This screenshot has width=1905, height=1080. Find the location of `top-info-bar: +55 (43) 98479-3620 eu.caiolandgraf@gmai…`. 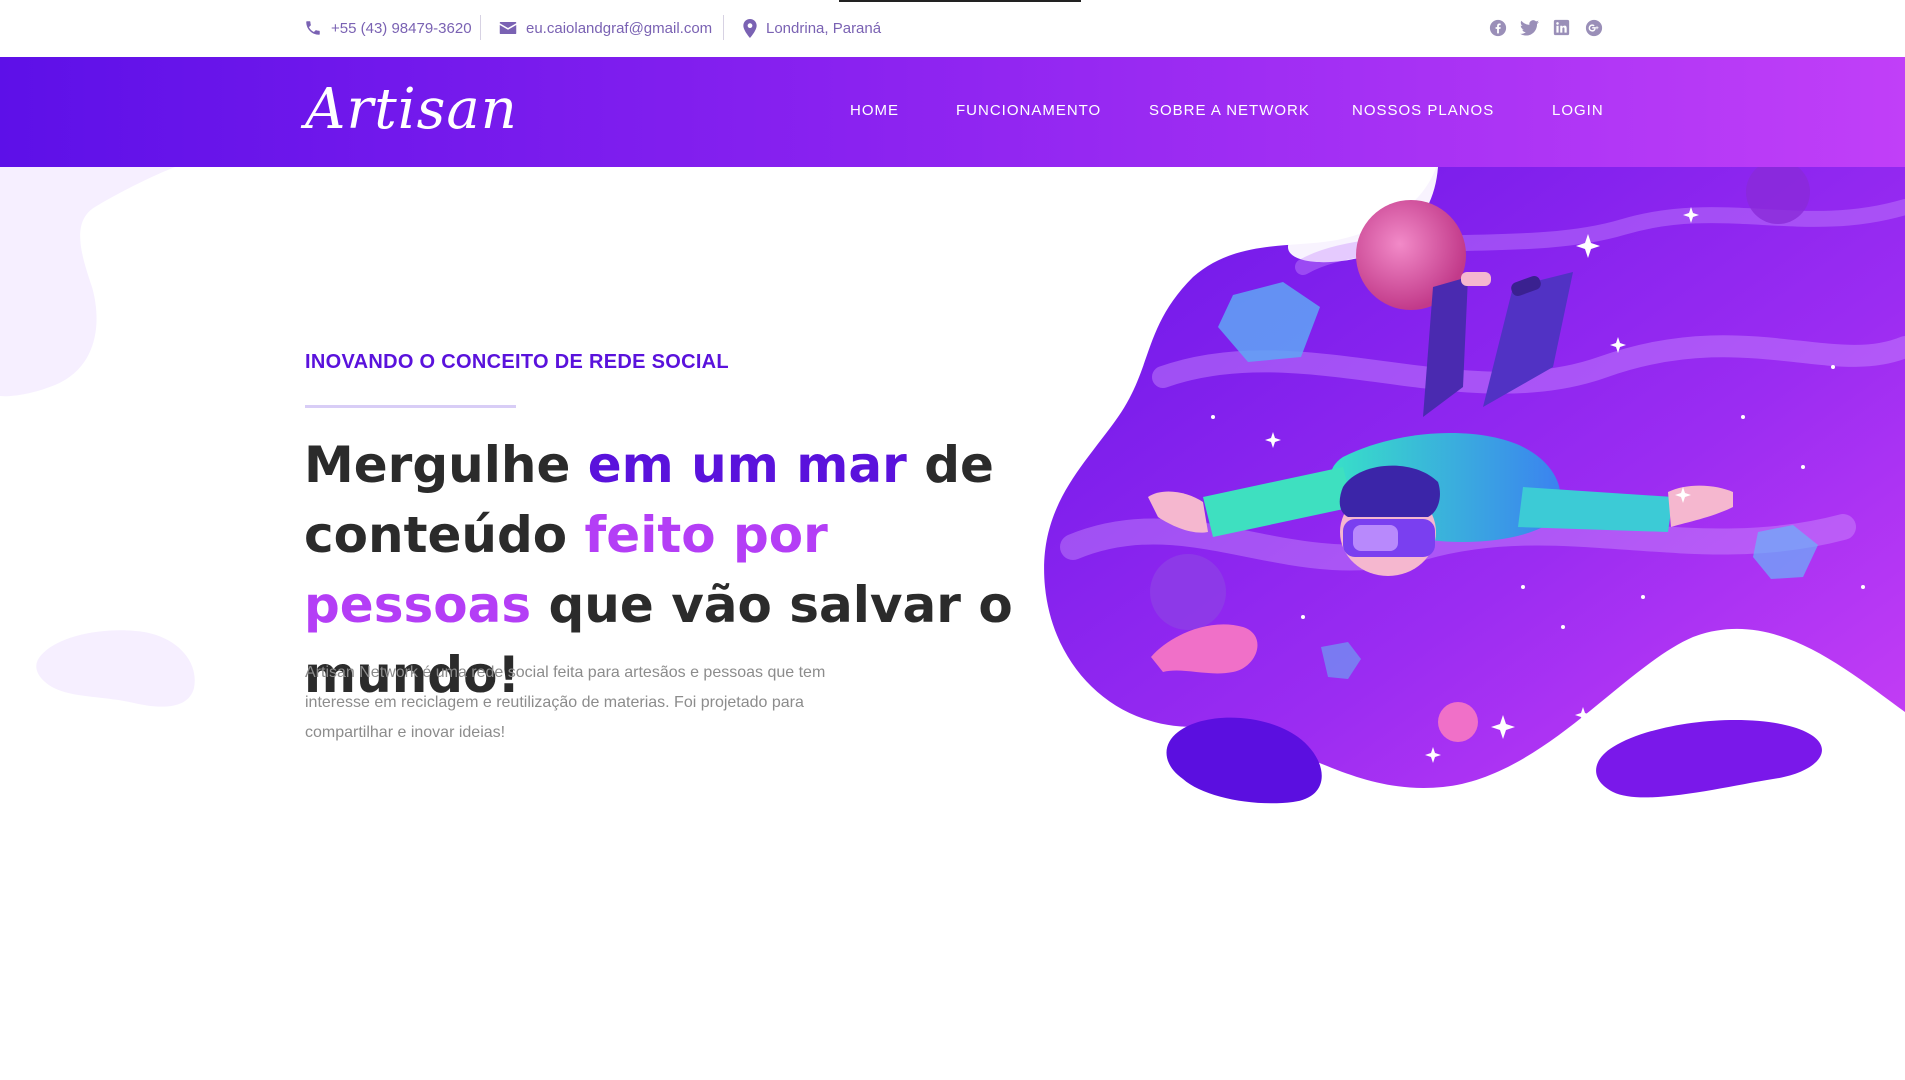

top-info-bar: +55 (43) 98479-3620 eu.caiolandgraf@gmai… is located at coordinates (952, 28).